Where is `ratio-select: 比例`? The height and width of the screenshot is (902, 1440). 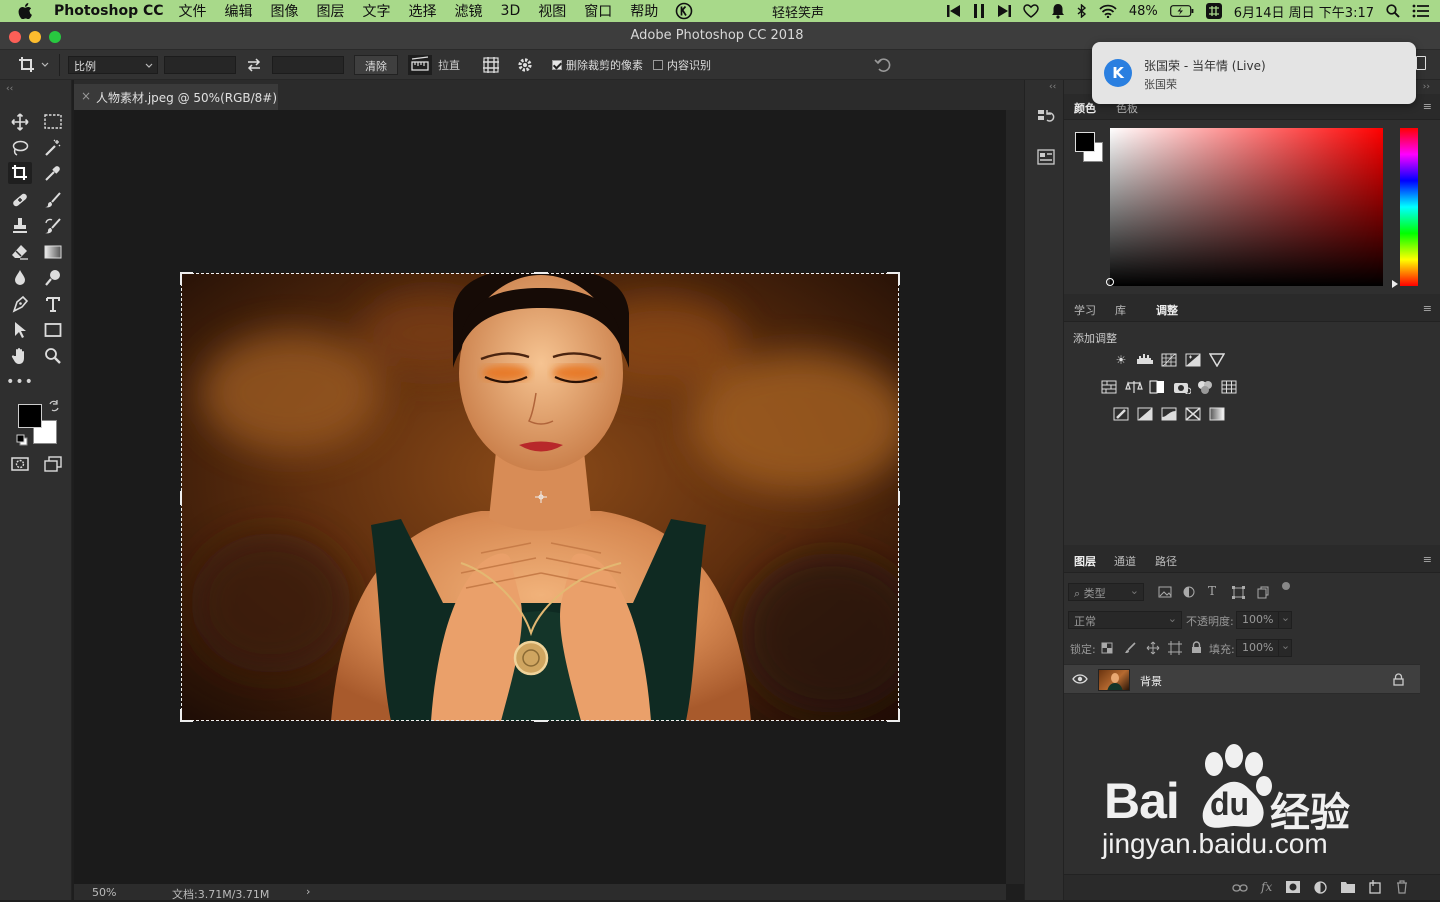 ratio-select: 比例 is located at coordinates (113, 64).